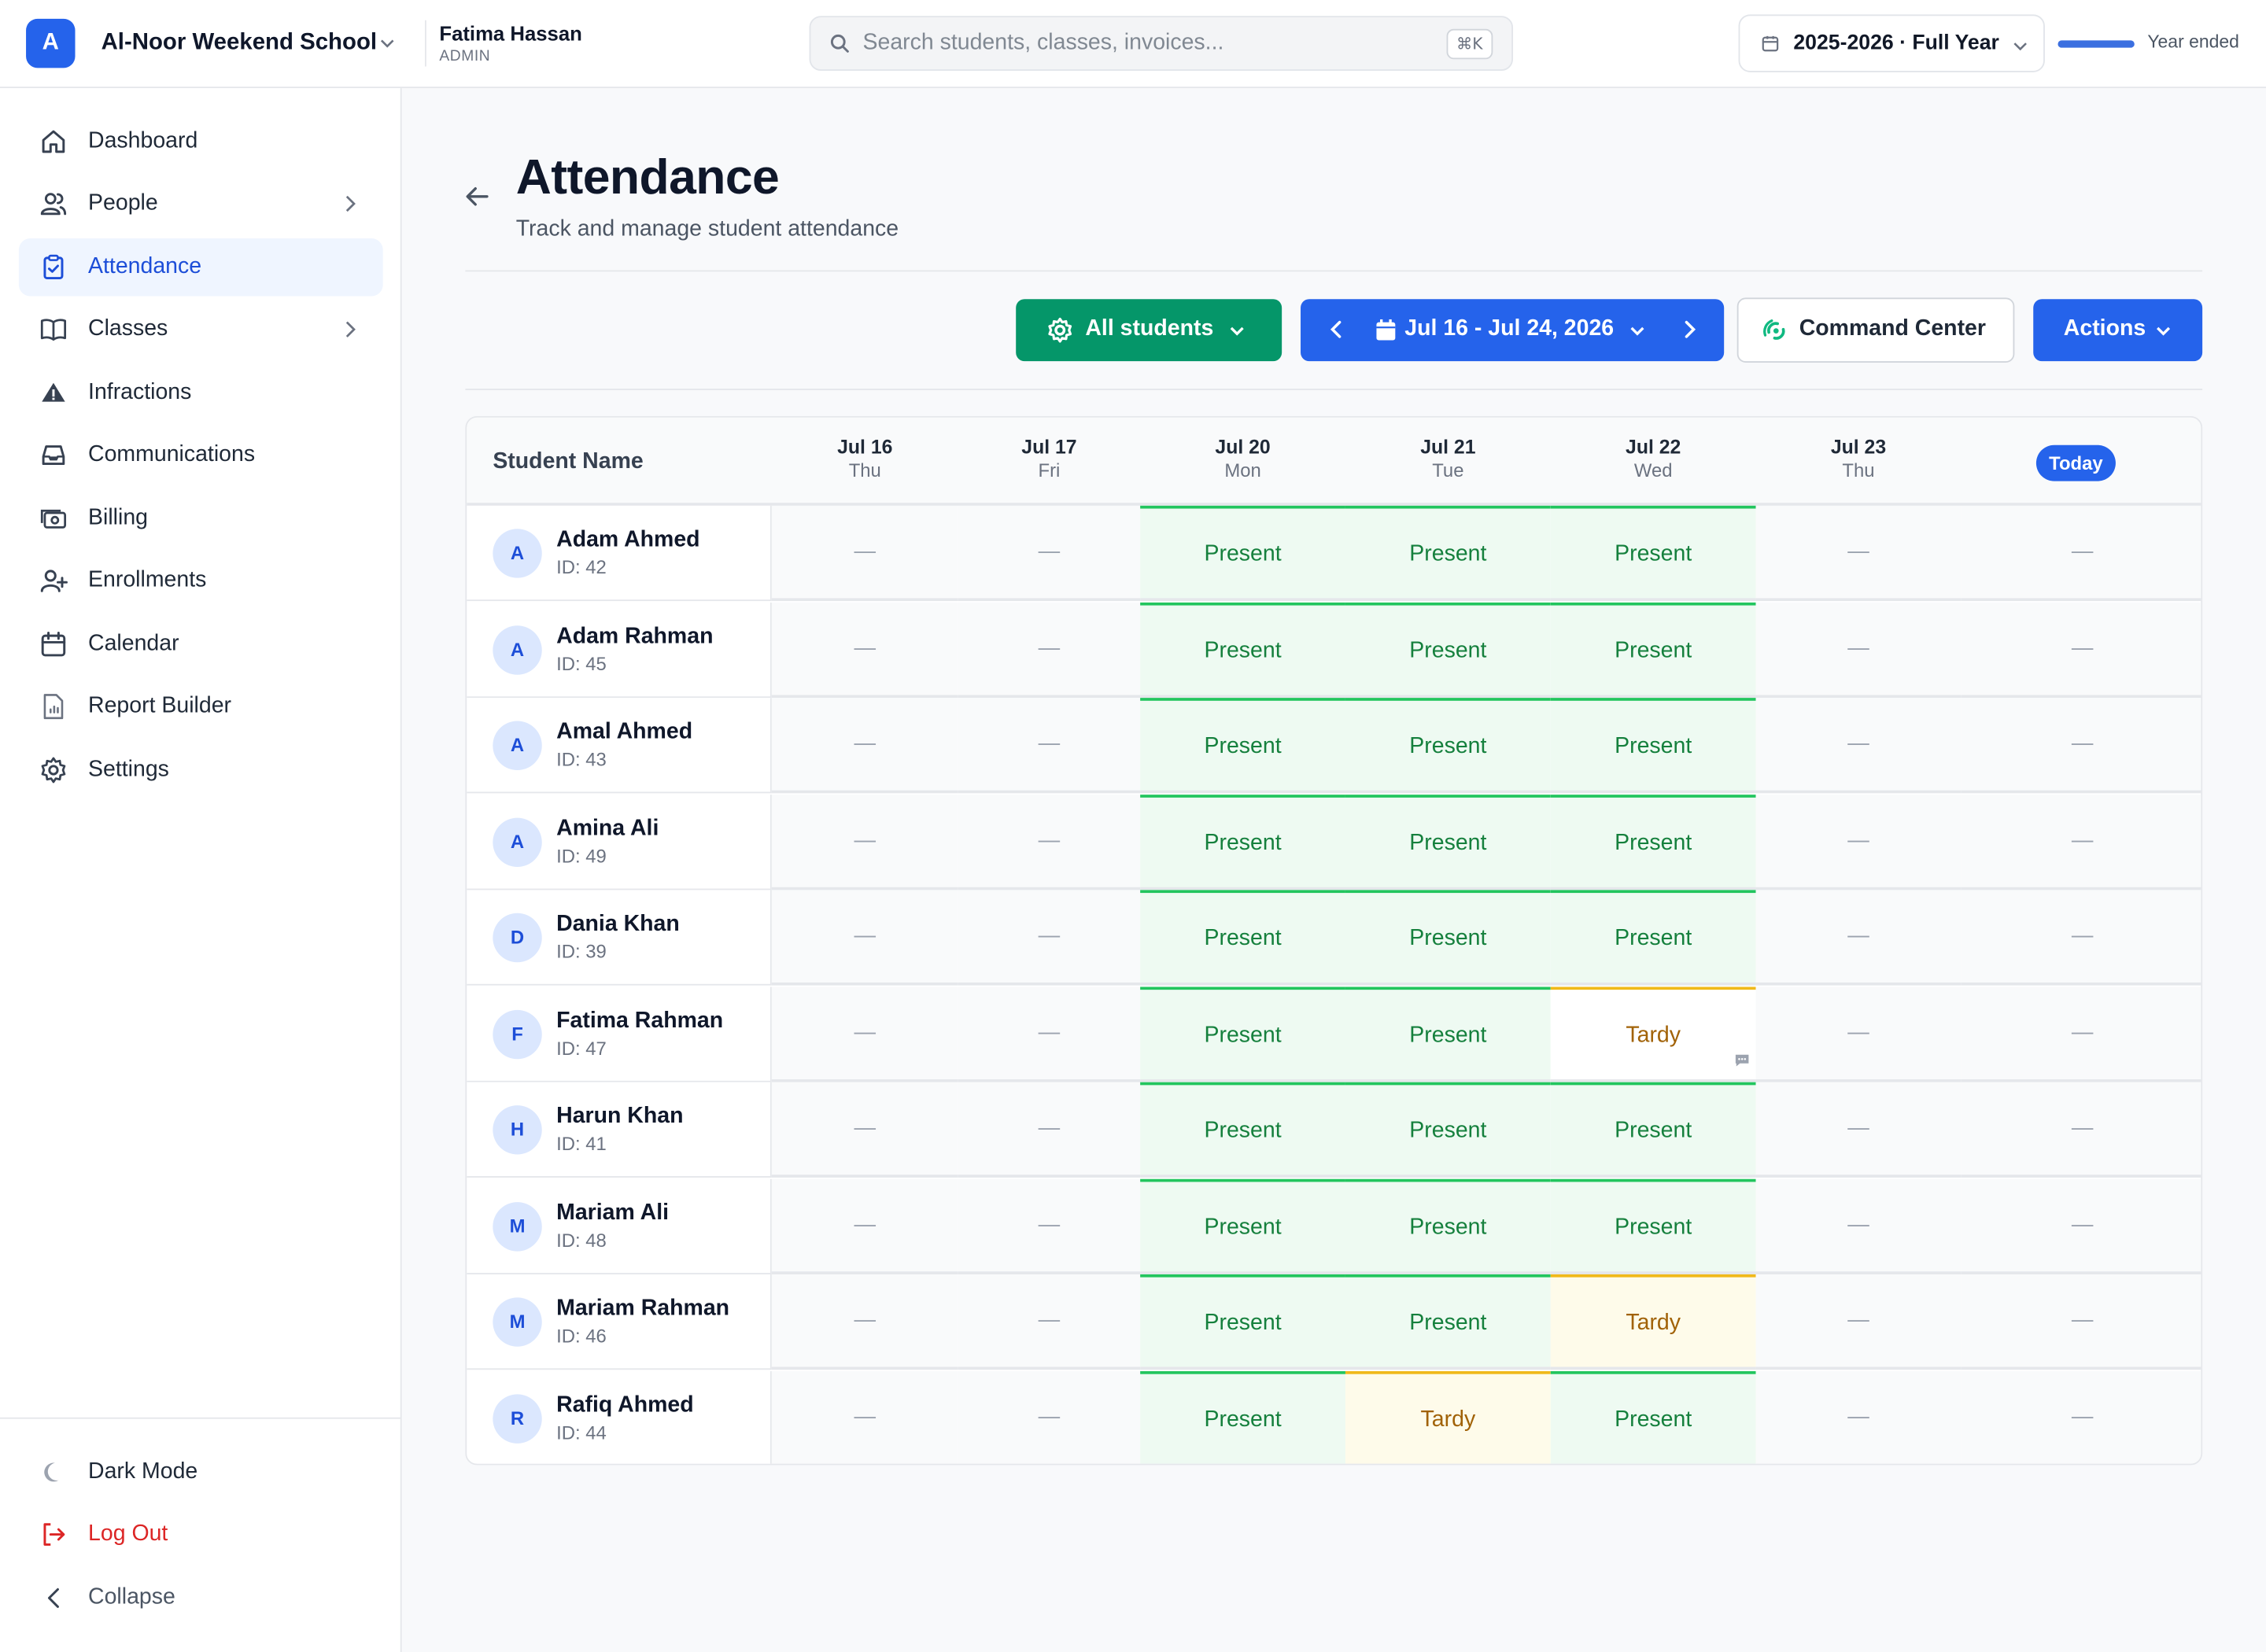  What do you see at coordinates (201, 581) in the screenshot?
I see `sidebar-item-enrollments: Enrollments` at bounding box center [201, 581].